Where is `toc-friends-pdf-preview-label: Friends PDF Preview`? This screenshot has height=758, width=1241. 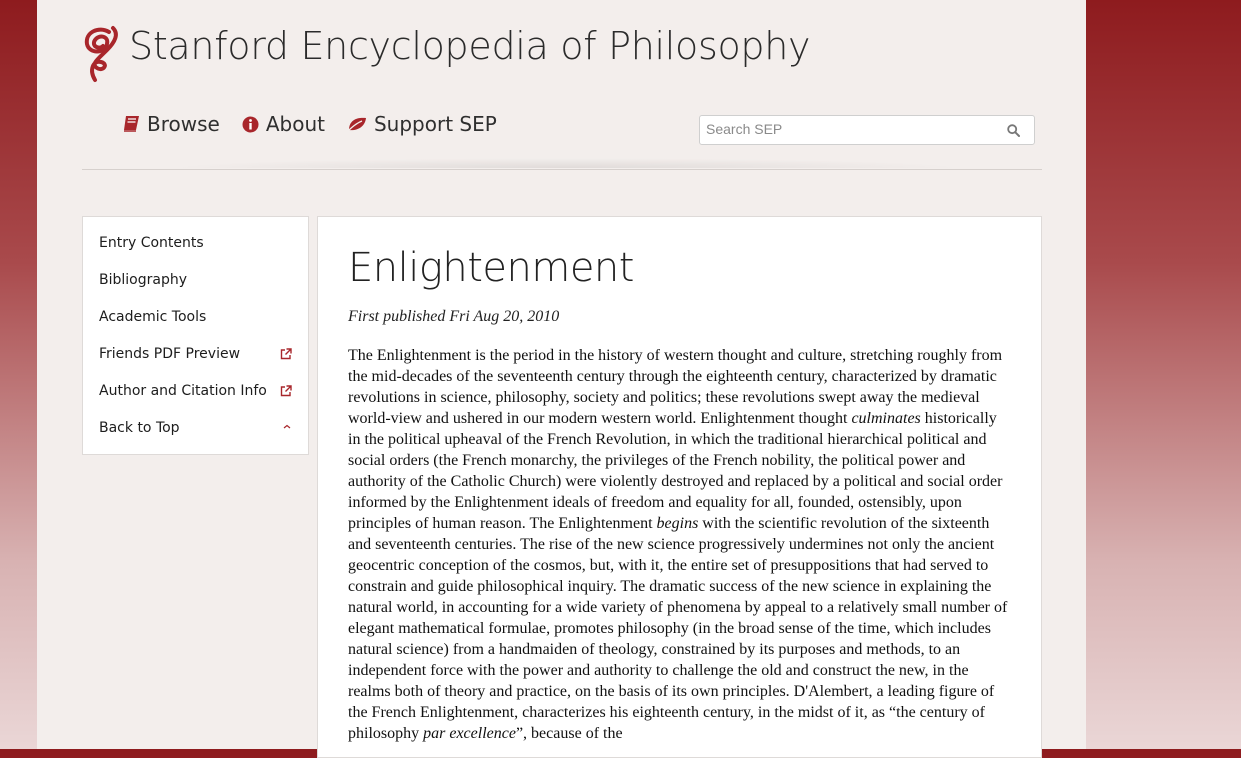 toc-friends-pdf-preview-label: Friends PDF Preview is located at coordinates (170, 354).